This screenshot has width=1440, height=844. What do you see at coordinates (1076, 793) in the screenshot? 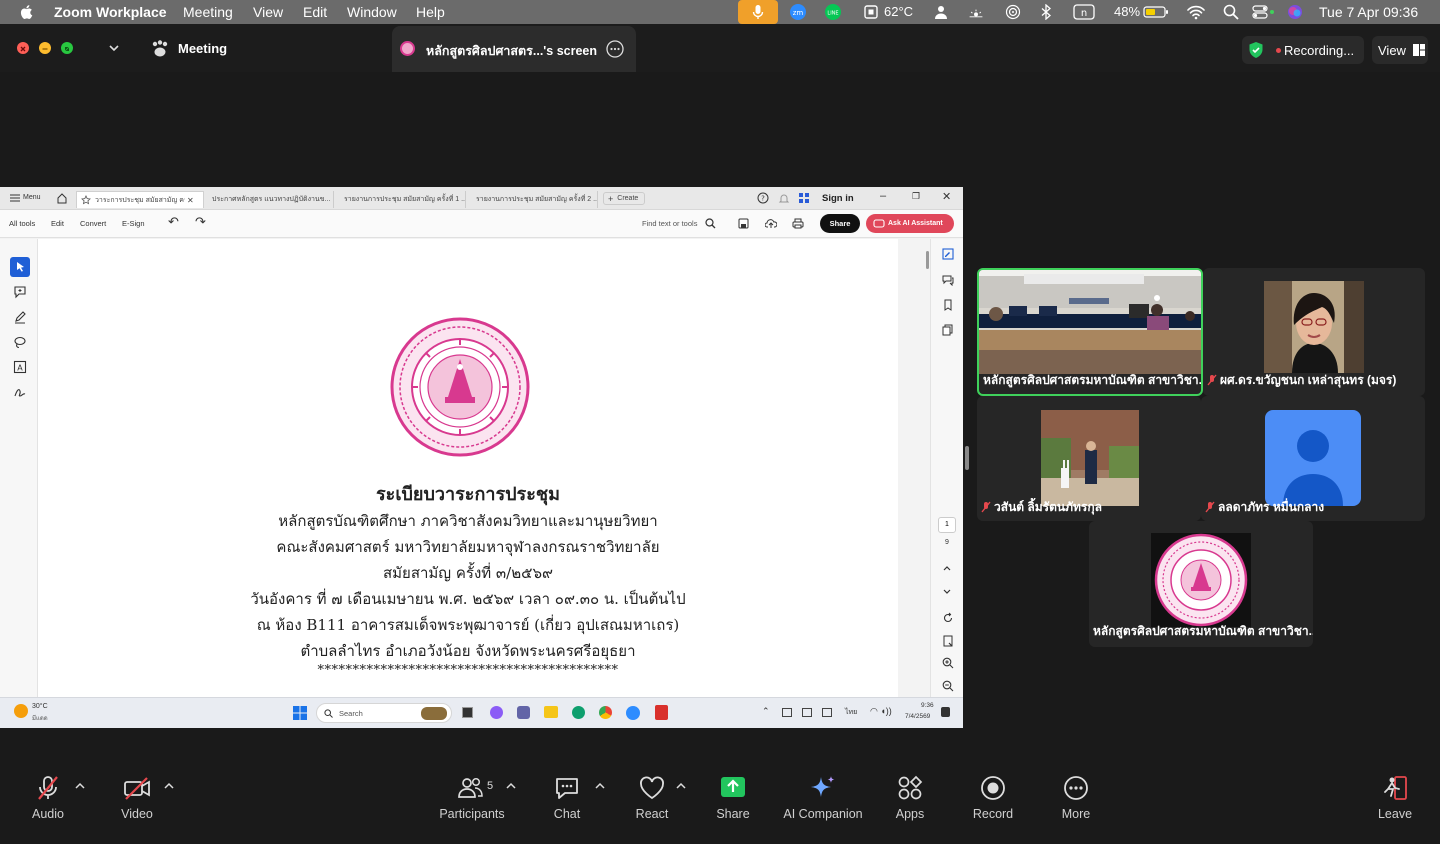
I see `more-button: More` at bounding box center [1076, 793].